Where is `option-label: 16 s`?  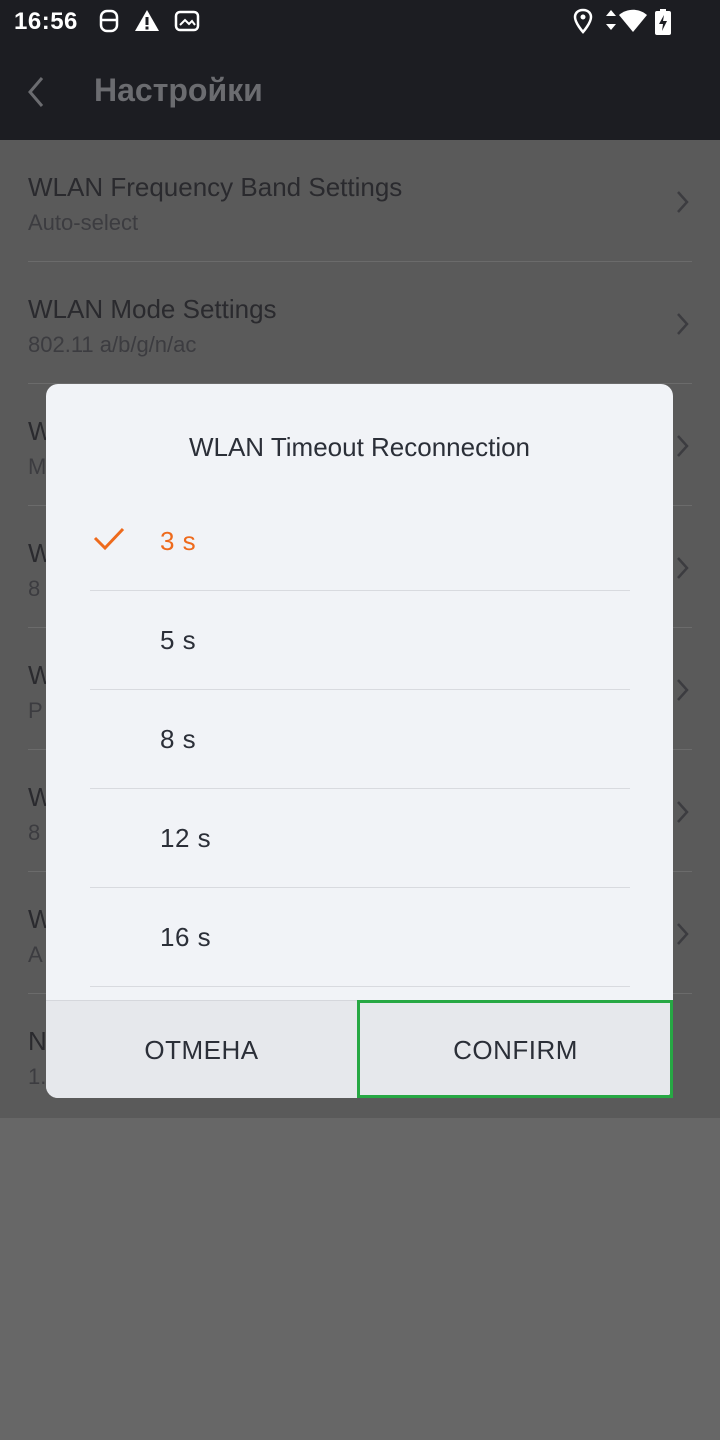 option-label: 16 s is located at coordinates (186, 937).